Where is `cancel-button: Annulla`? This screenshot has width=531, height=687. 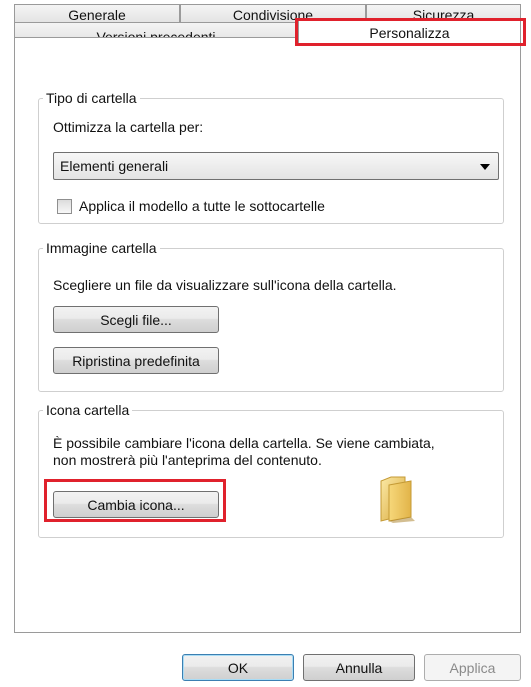 cancel-button: Annulla is located at coordinates (359, 667).